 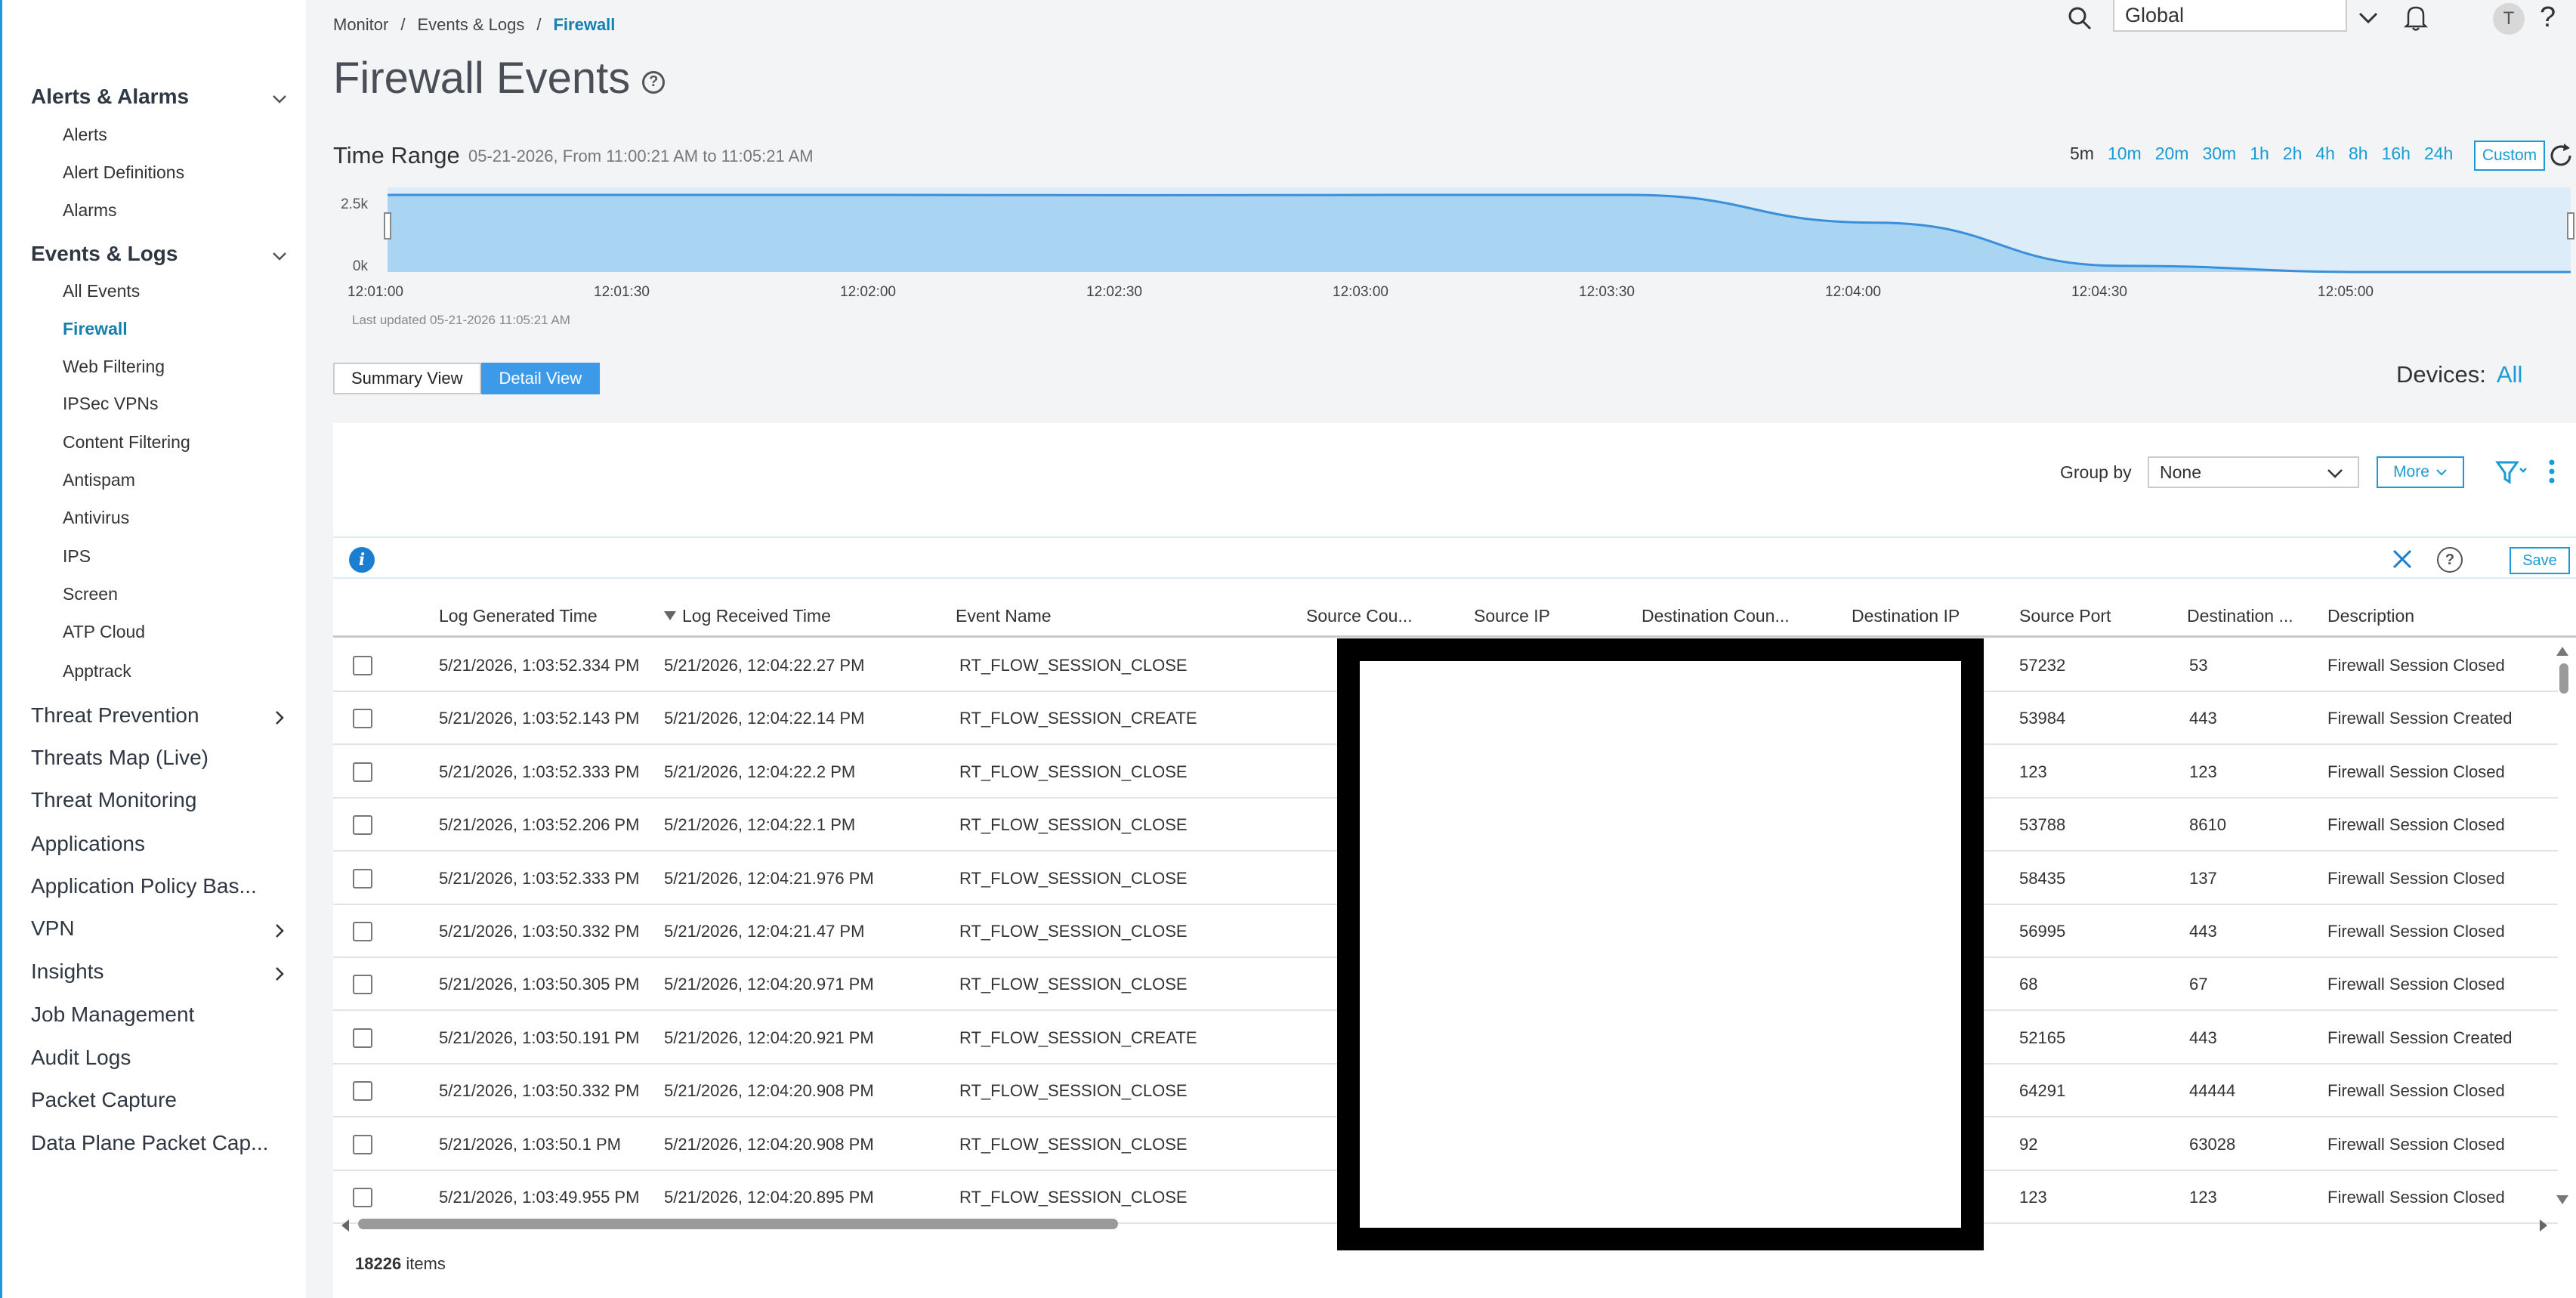 What do you see at coordinates (2562, 1199) in the screenshot?
I see `scroll-down-arrow` at bounding box center [2562, 1199].